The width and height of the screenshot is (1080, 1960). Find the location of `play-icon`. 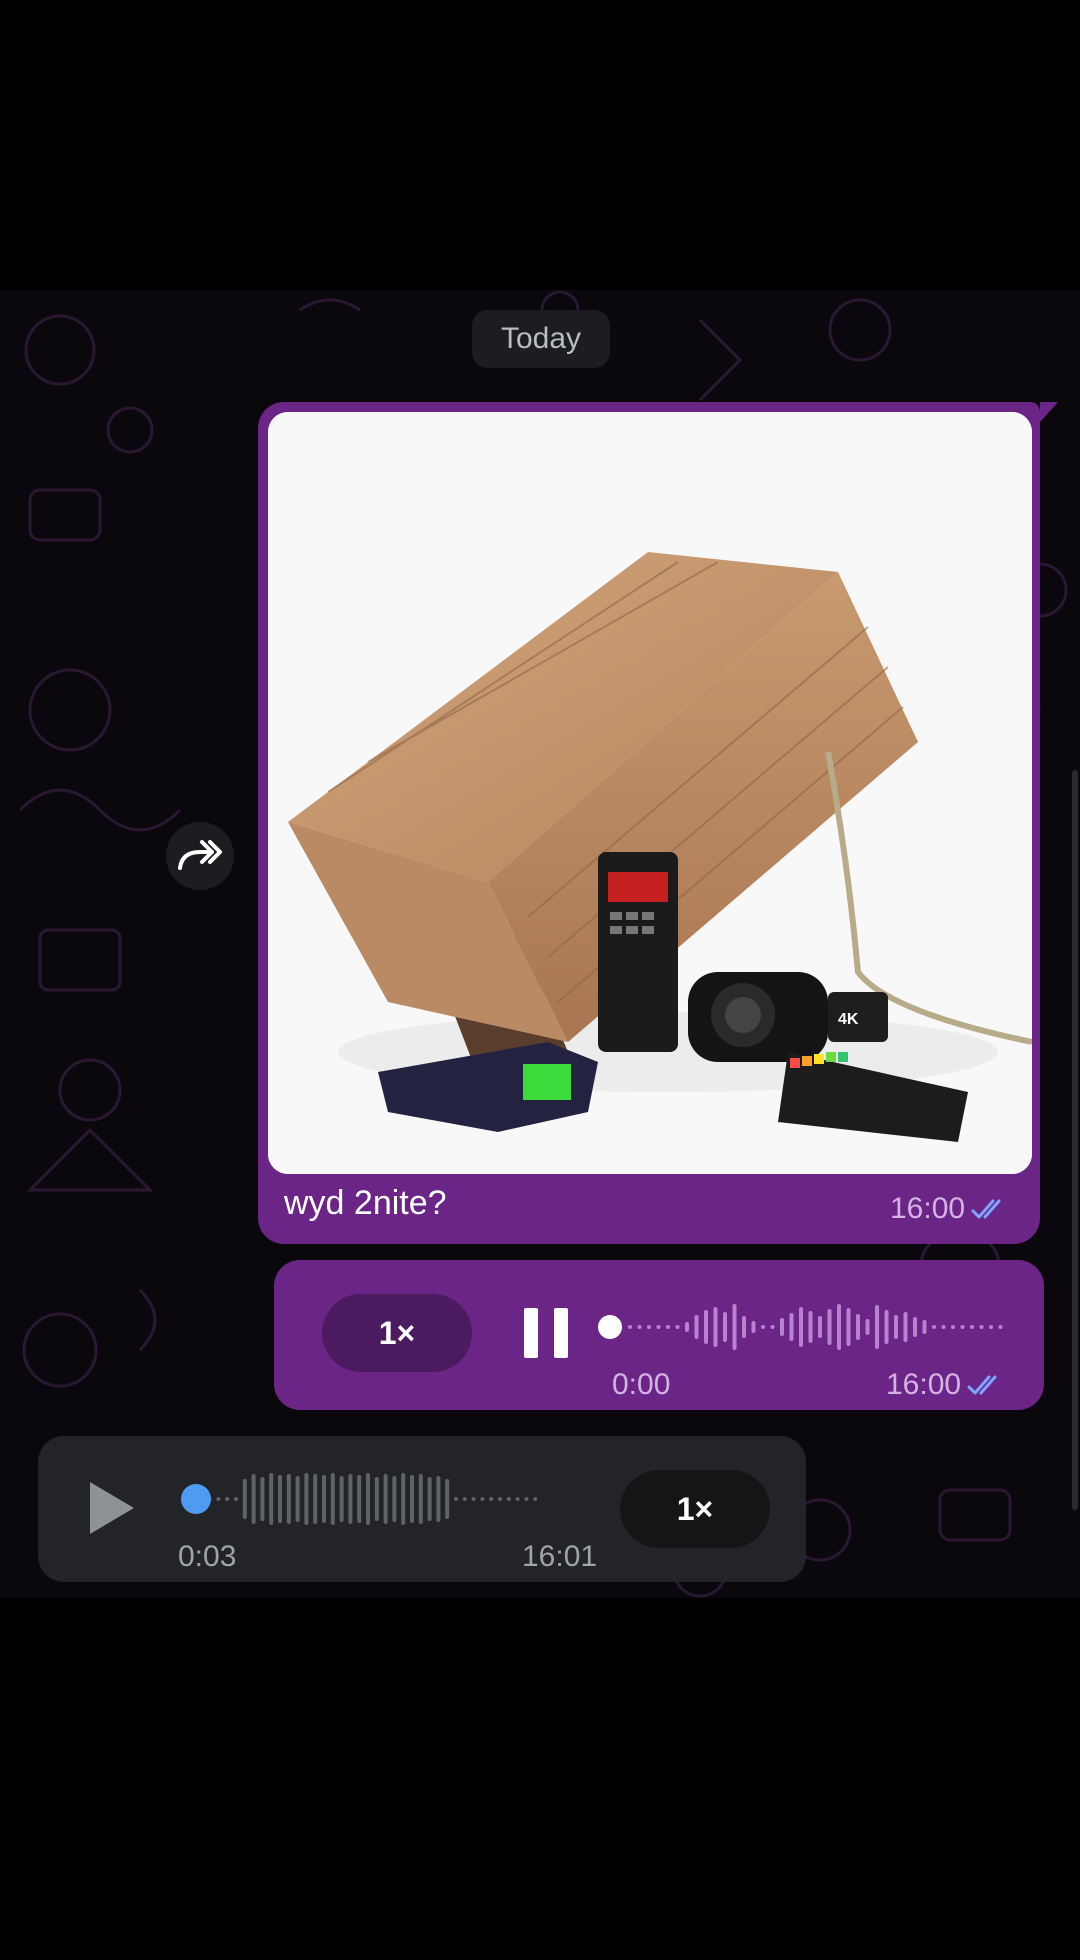

play-icon is located at coordinates (112, 1508).